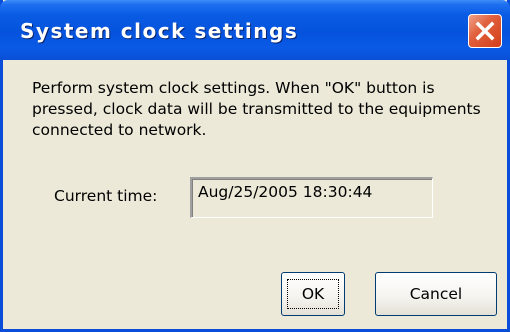 Image resolution: width=510 pixels, height=332 pixels. What do you see at coordinates (285, 192) in the screenshot?
I see `current-time-value: Aug/25/2005 18:30:44` at bounding box center [285, 192].